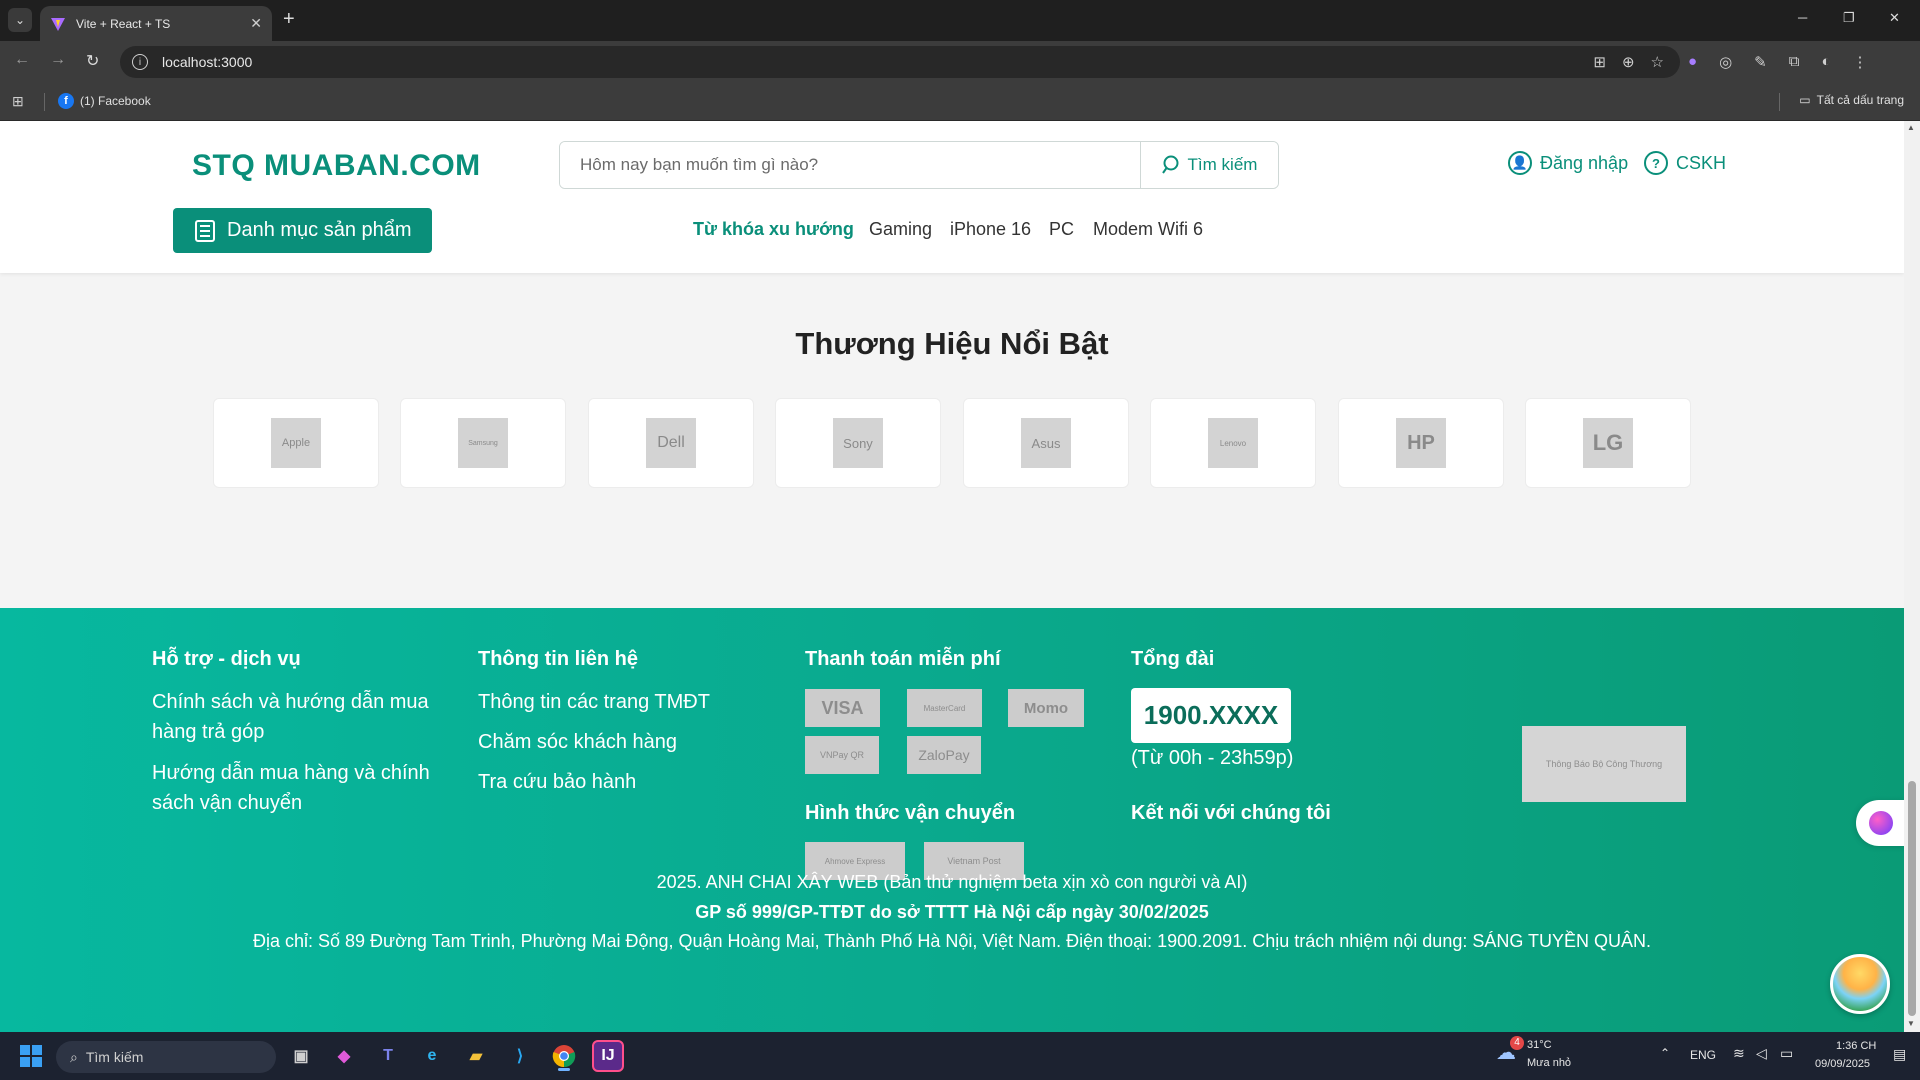 This screenshot has height=1080, width=1920. I want to click on trending-keyword: Gaming, so click(900, 229).